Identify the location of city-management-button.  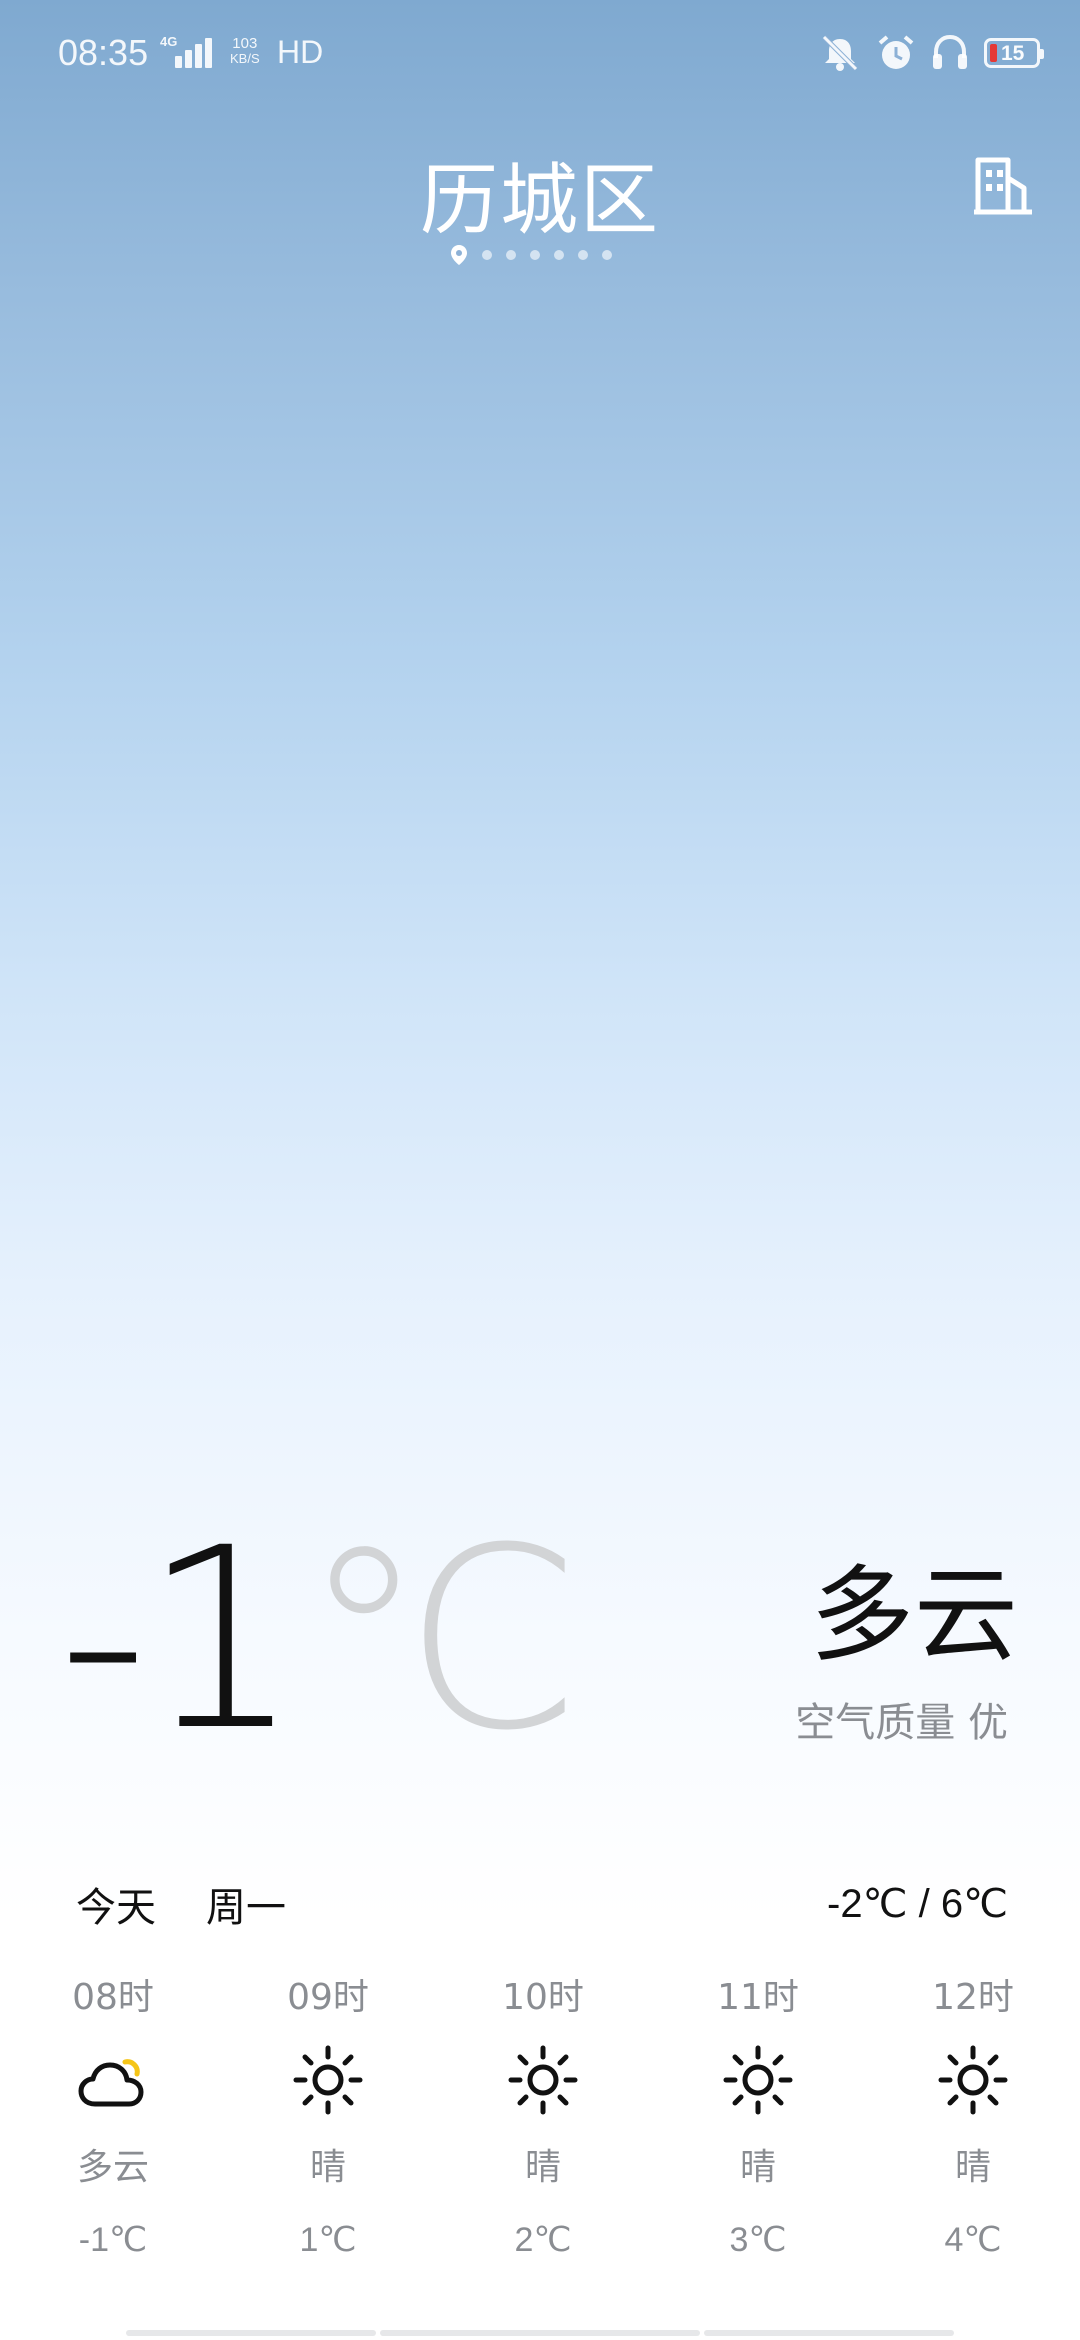
(1004, 186).